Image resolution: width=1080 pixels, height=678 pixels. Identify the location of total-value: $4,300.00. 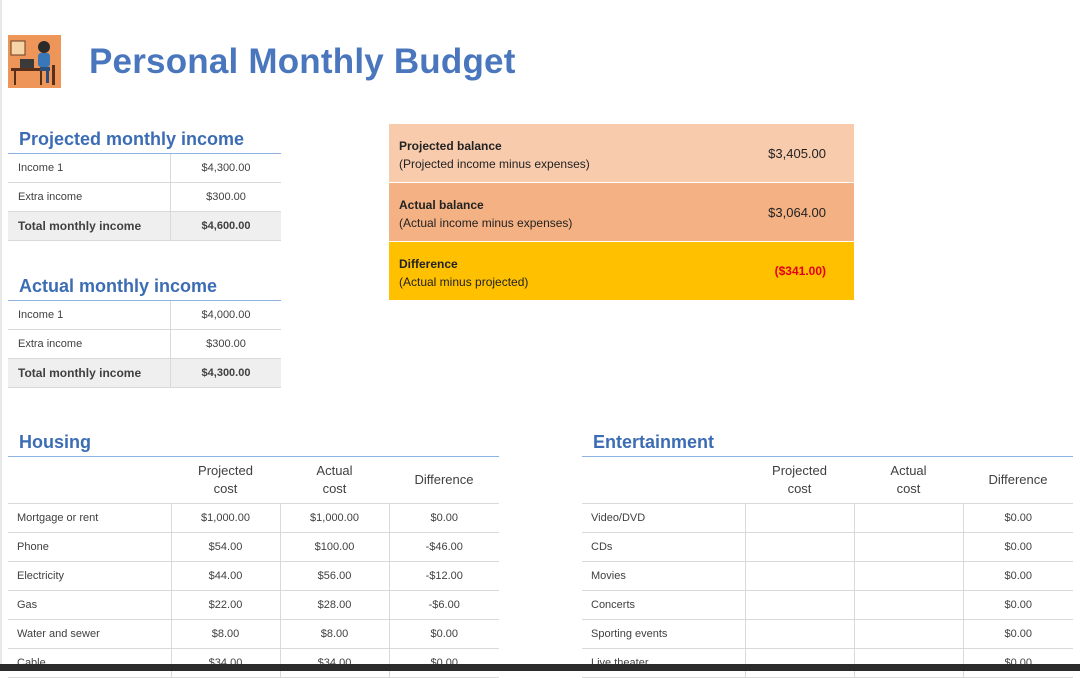
(225, 373).